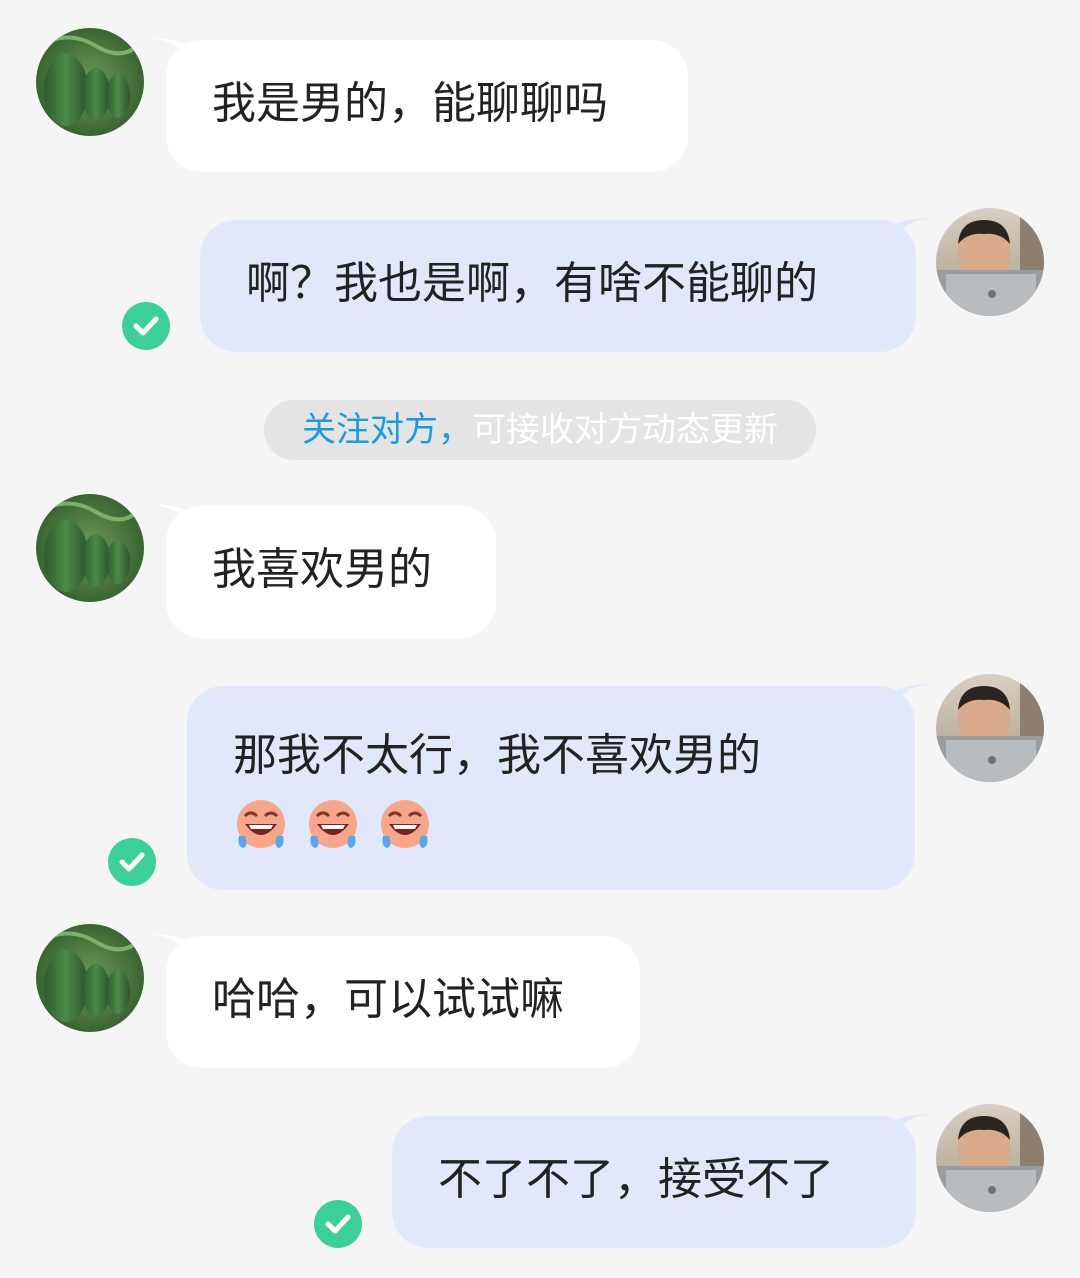 The width and height of the screenshot is (1080, 1278). I want to click on message-bubble: 那我不太行，我不喜欢男的, so click(551, 788).